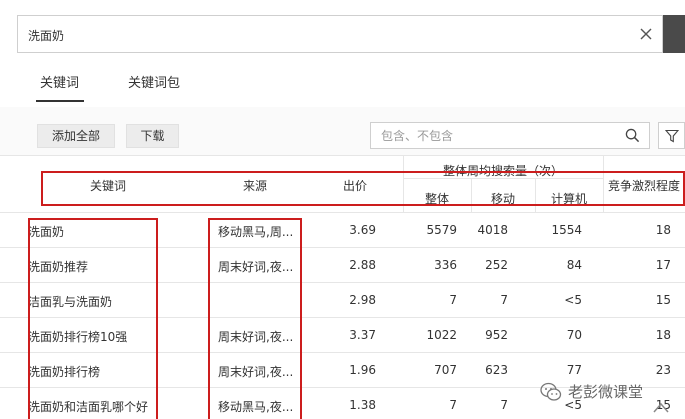  I want to click on computer-cell: 84, so click(574, 265).